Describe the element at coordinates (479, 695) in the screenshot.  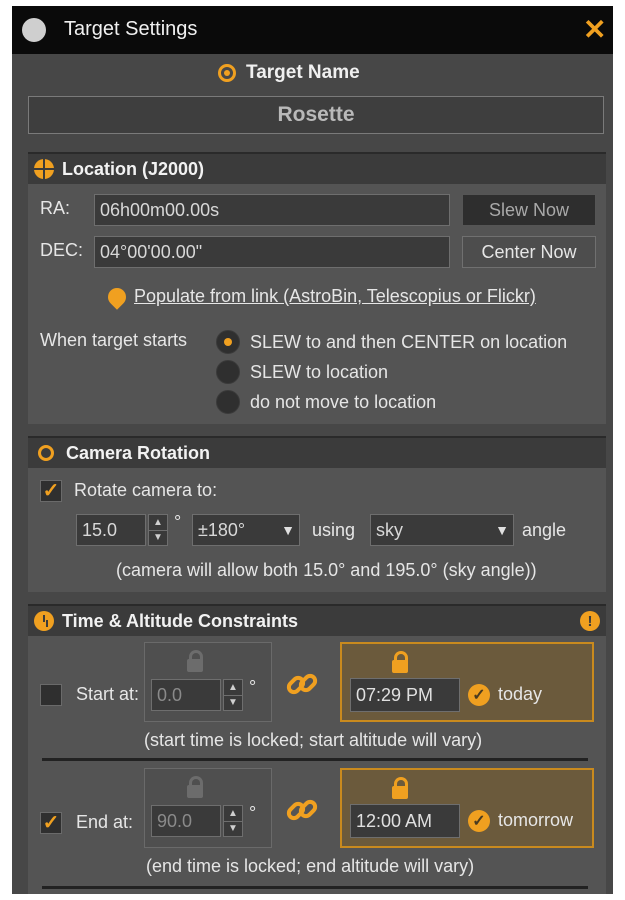
I see `today-check-icon: ✓` at that location.